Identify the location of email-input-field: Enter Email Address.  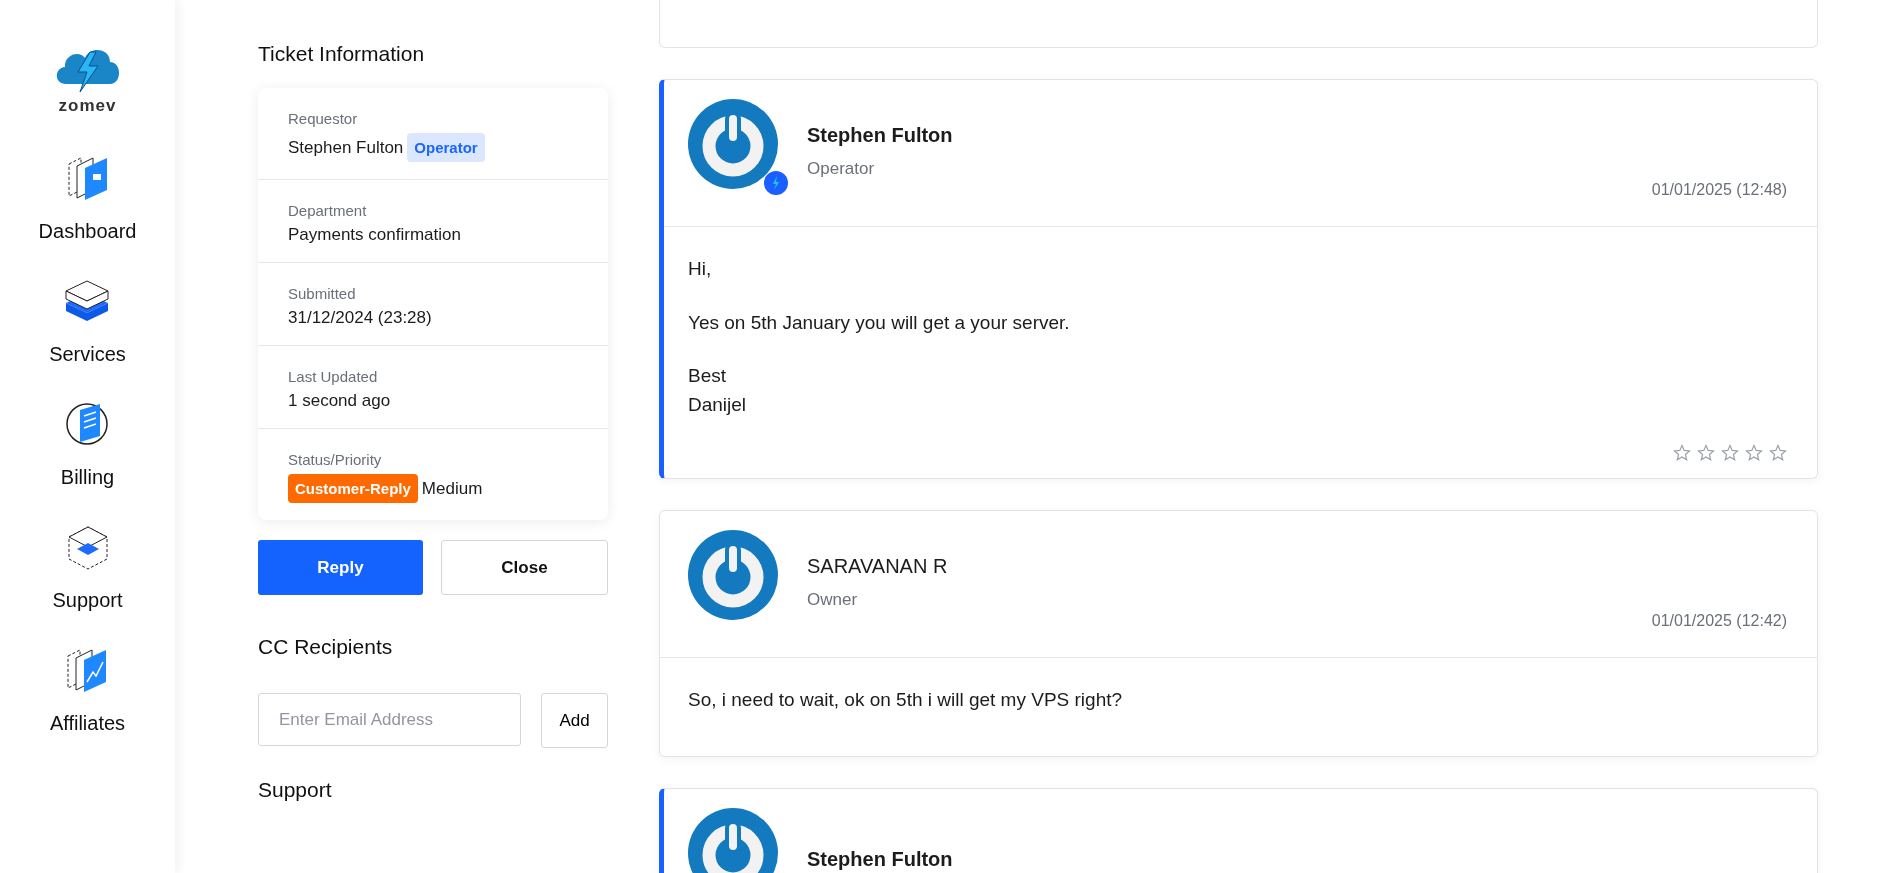
(389, 719).